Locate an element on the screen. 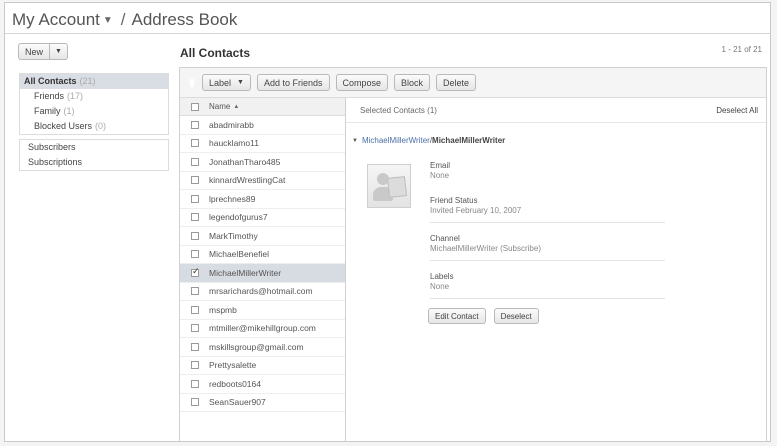  list-item: Prettysalette is located at coordinates (262, 366).